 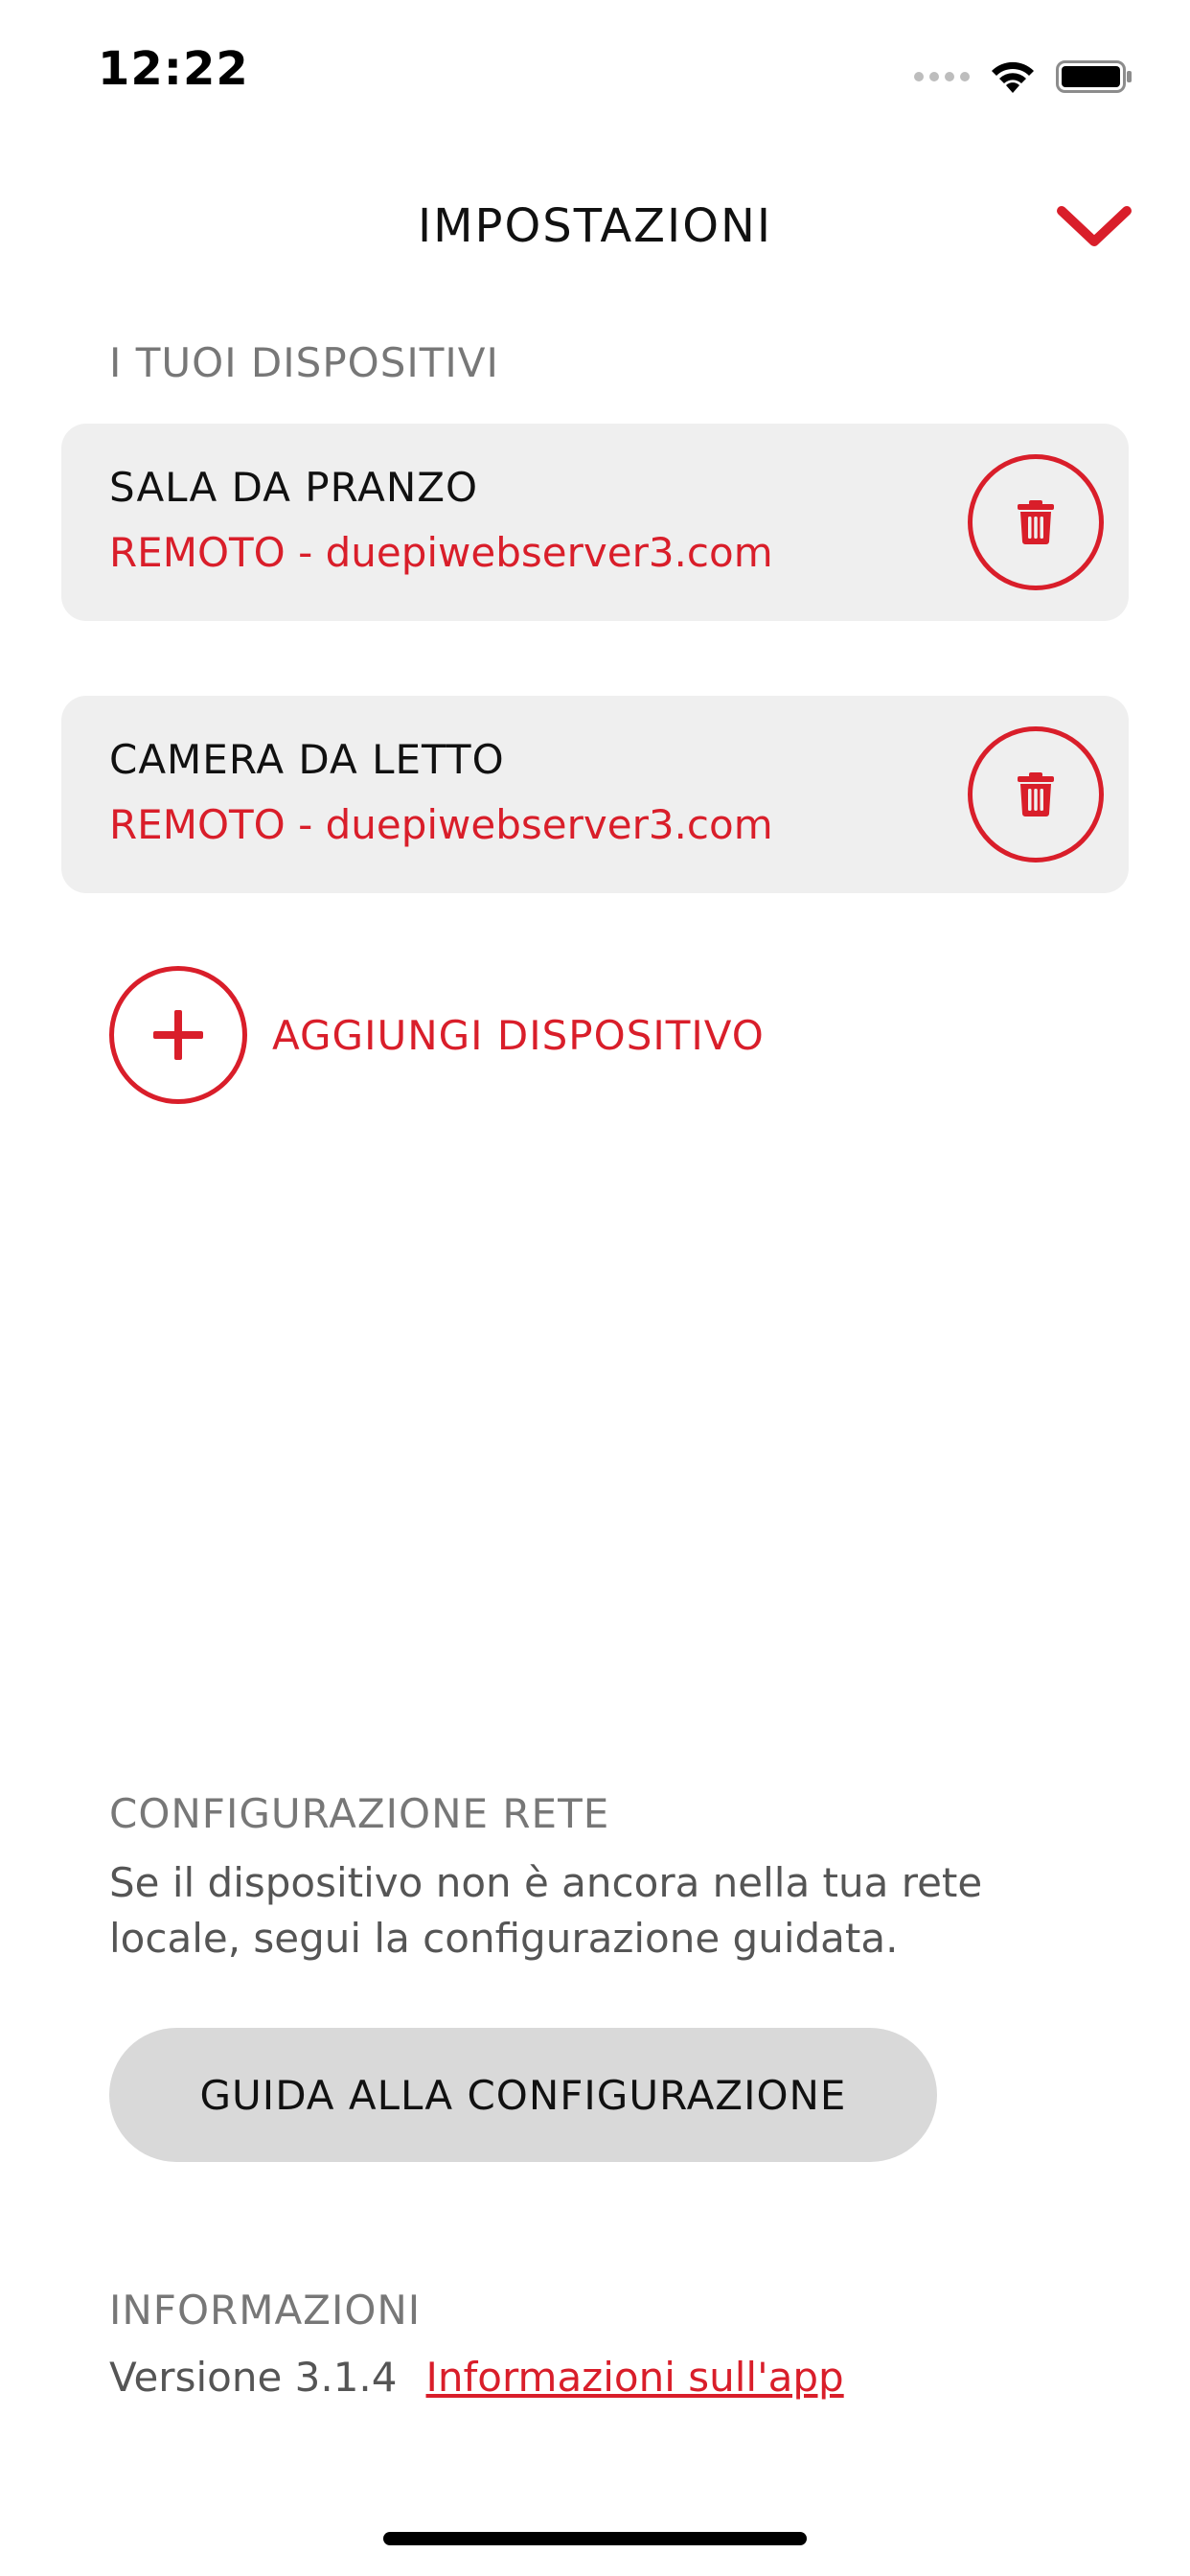 I want to click on add-device-button: AGGIUNGI DISPOSITIVO, so click(x=437, y=1035).